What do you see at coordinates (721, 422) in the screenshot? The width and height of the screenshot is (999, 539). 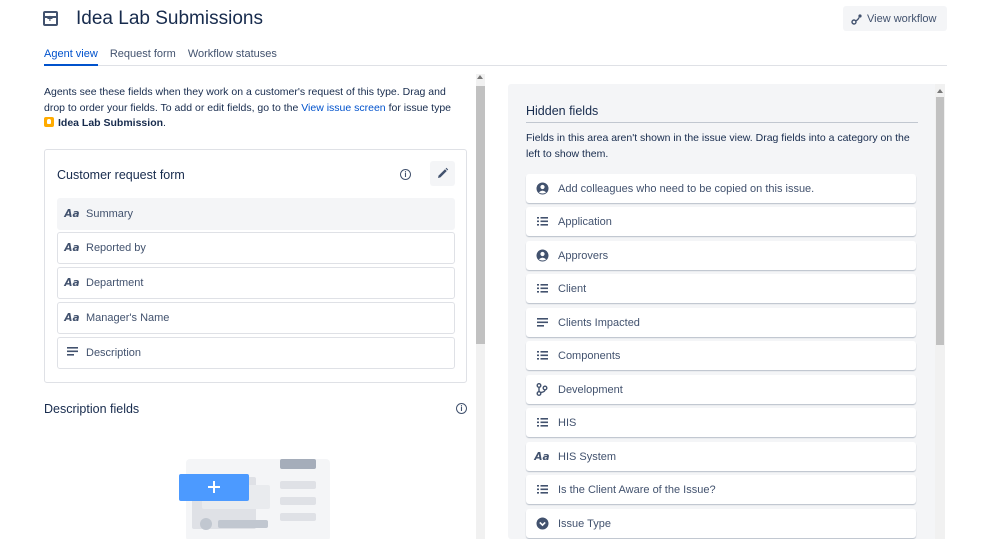 I see `hidden-field-his: HIS` at bounding box center [721, 422].